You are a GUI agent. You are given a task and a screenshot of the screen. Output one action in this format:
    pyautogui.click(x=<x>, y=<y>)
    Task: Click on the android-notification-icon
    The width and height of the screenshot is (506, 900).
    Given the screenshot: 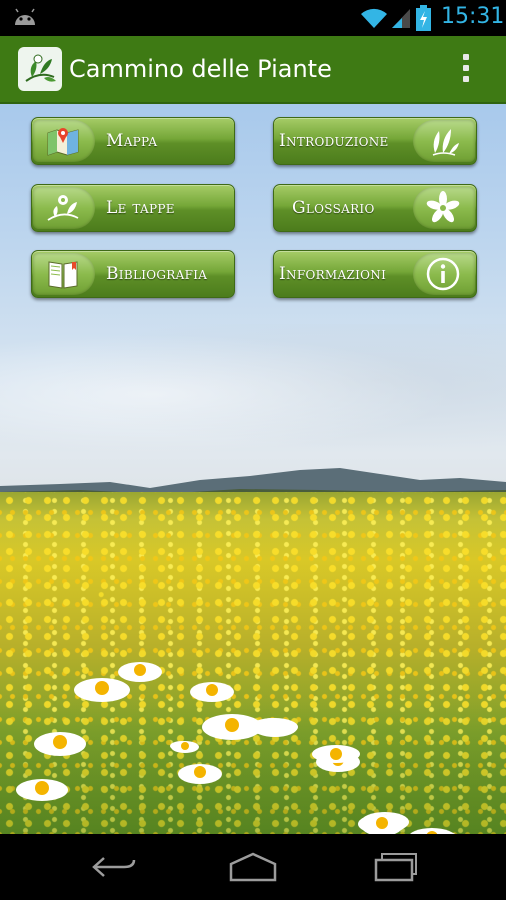 What is the action you would take?
    pyautogui.click(x=25, y=16)
    